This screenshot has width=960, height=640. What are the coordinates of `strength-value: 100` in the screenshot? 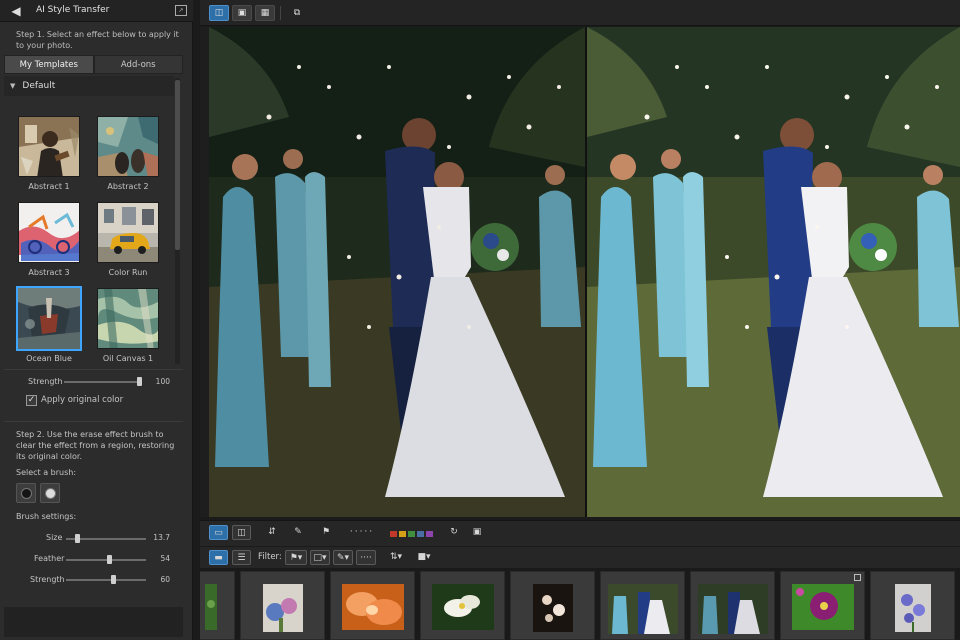 It's located at (162, 381).